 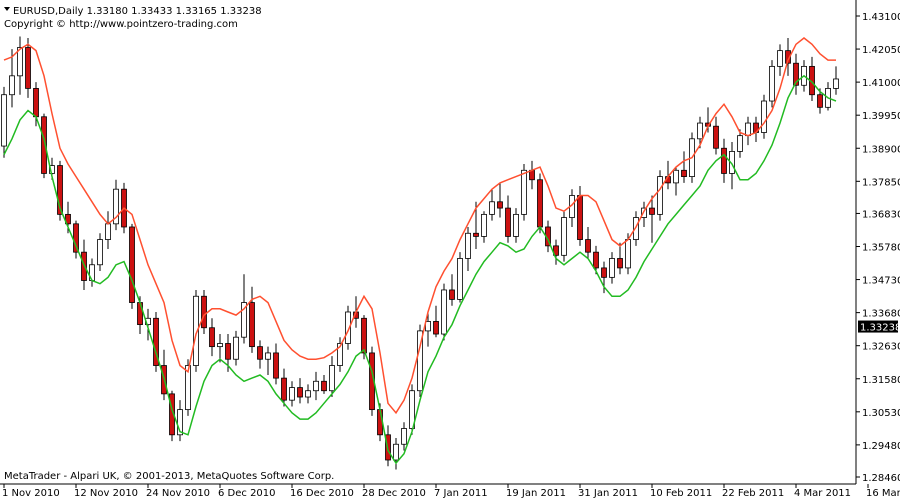 What do you see at coordinates (247, 493) in the screenshot?
I see `x-tick-label: 6 Dec 2010` at bounding box center [247, 493].